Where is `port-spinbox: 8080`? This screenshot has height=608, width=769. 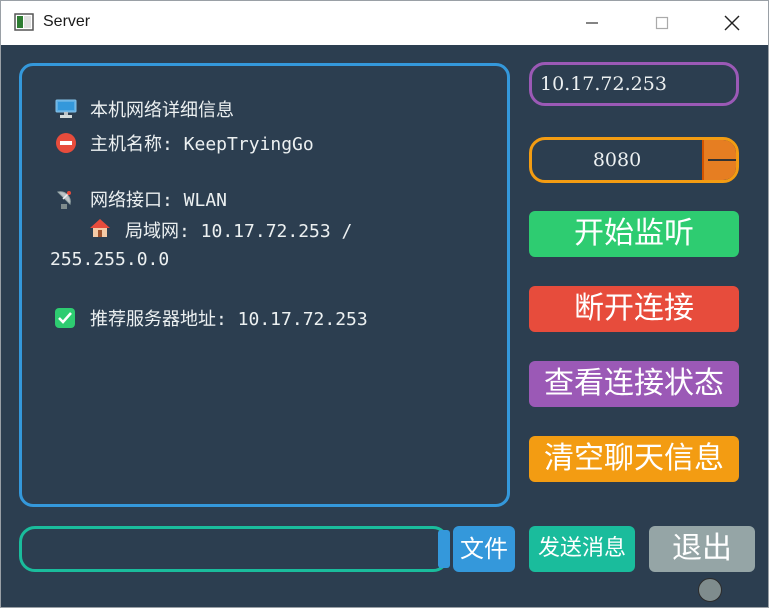
port-spinbox: 8080 is located at coordinates (634, 160).